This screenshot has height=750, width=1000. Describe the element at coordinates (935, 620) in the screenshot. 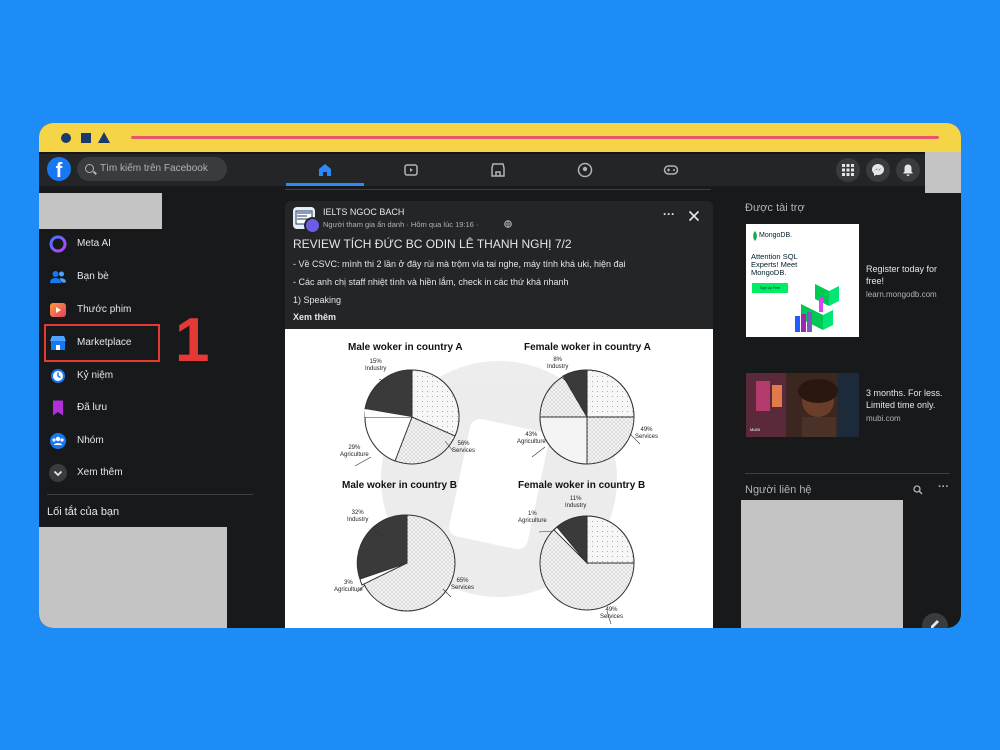

I see `new-message-button` at that location.